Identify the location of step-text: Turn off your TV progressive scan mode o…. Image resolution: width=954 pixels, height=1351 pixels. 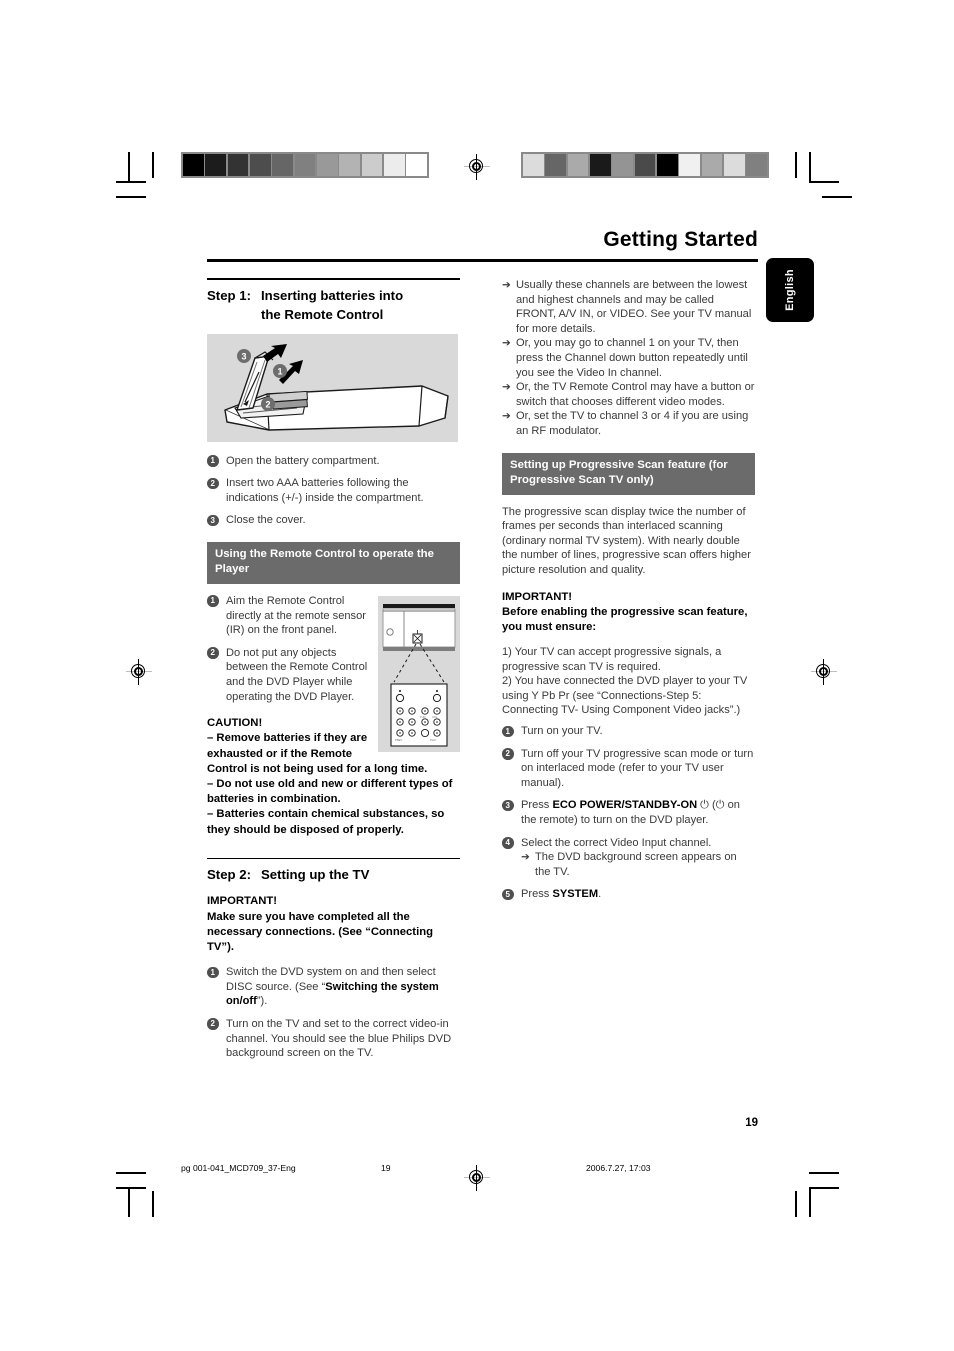
(637, 768).